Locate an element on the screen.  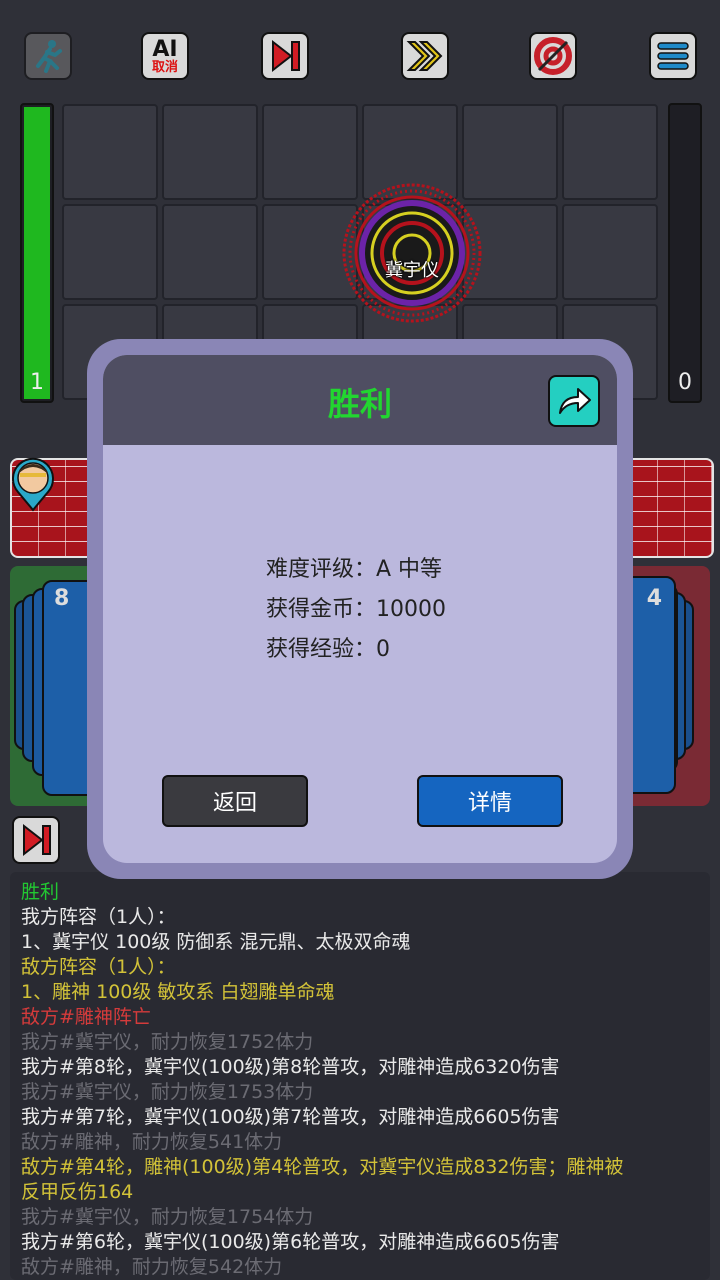
back-button-label: 返回 is located at coordinates (234, 803).